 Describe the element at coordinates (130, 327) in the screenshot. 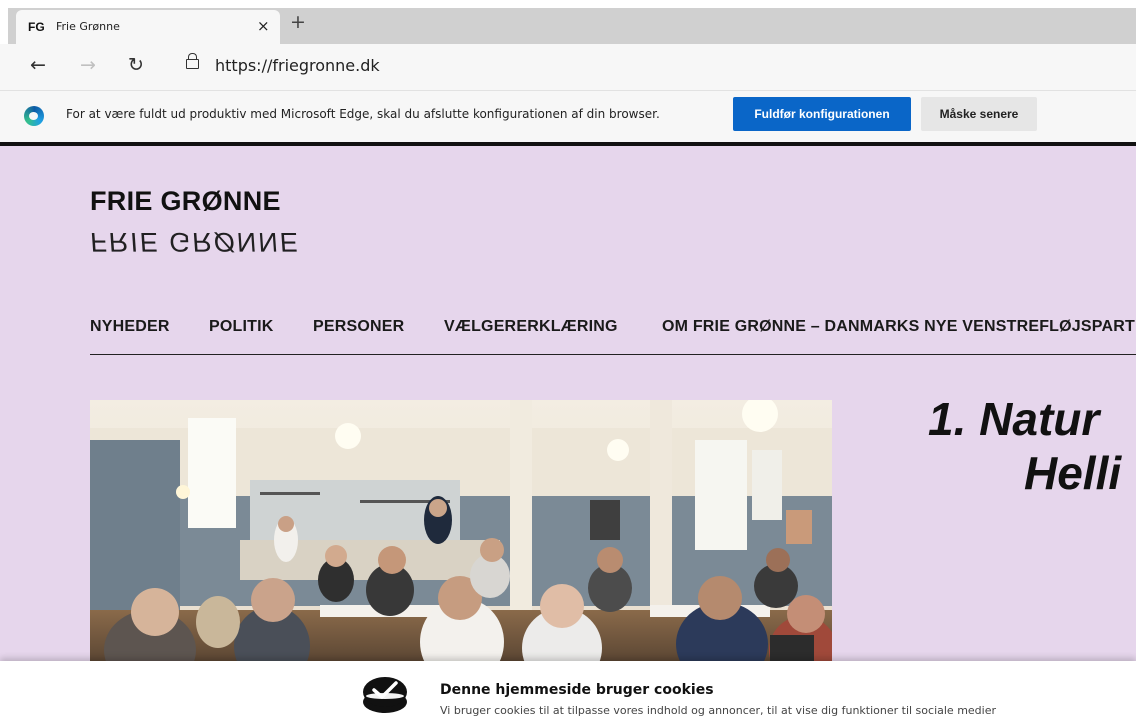

I see `nav-item-nyheder: NYHEDER` at that location.